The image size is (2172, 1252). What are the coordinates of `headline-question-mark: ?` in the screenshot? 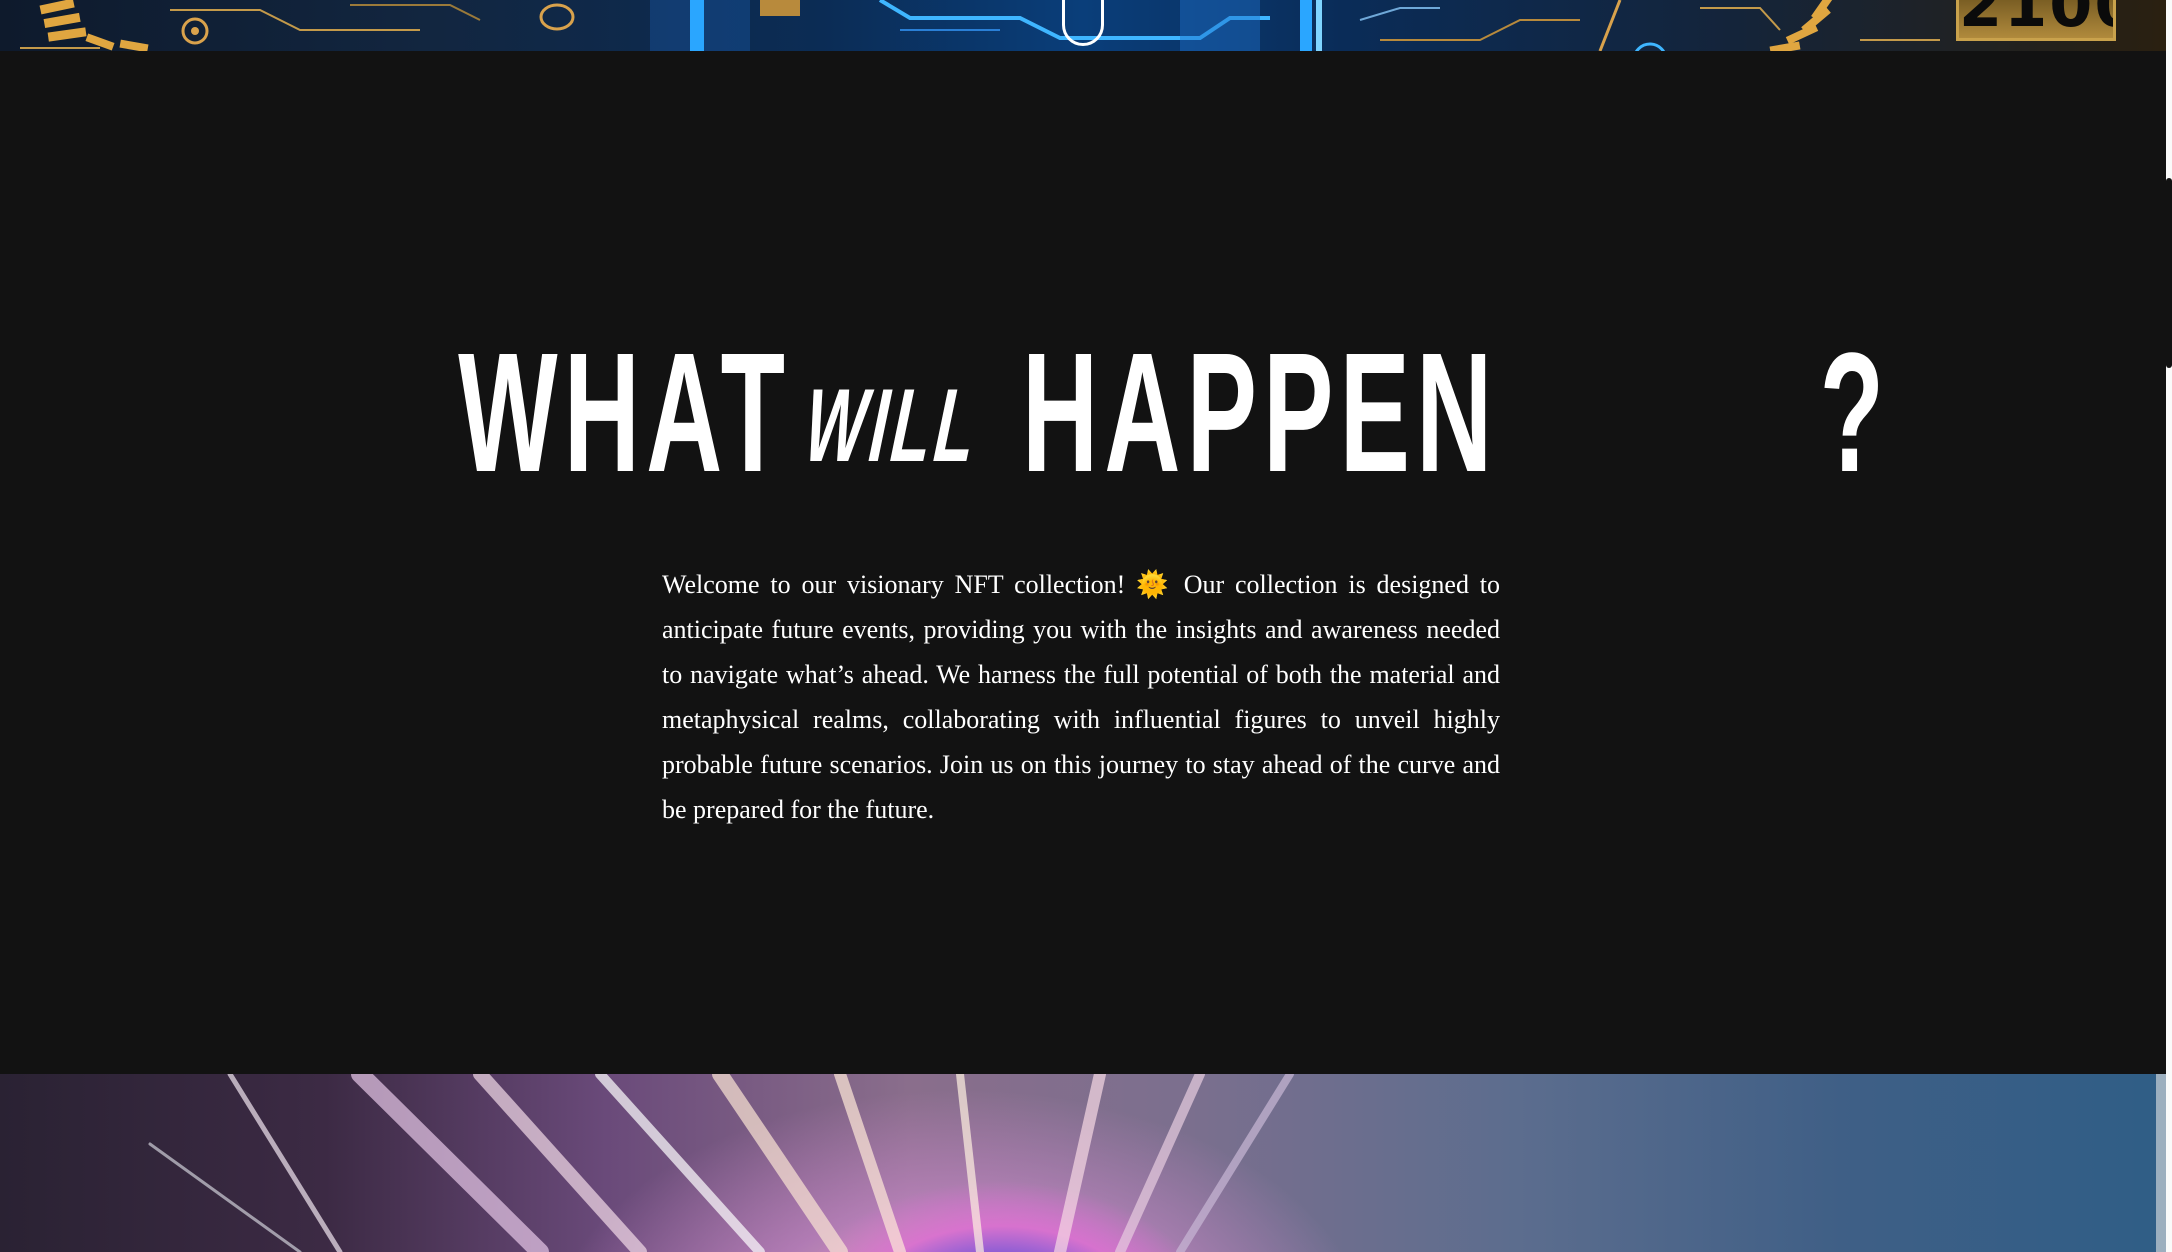 It's located at (1854, 413).